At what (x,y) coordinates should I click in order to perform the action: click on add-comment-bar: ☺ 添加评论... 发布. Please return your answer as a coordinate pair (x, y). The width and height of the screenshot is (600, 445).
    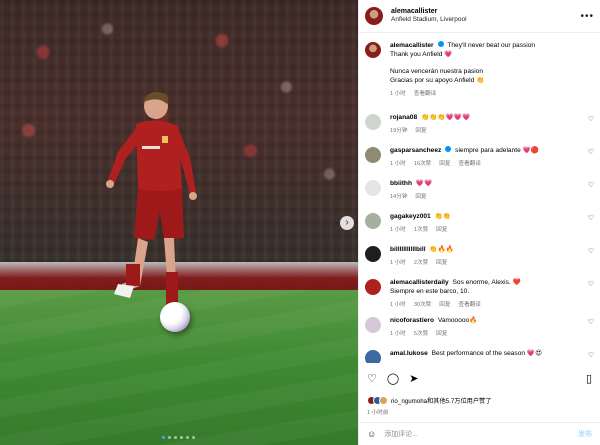
    Looking at the image, I should click on (479, 433).